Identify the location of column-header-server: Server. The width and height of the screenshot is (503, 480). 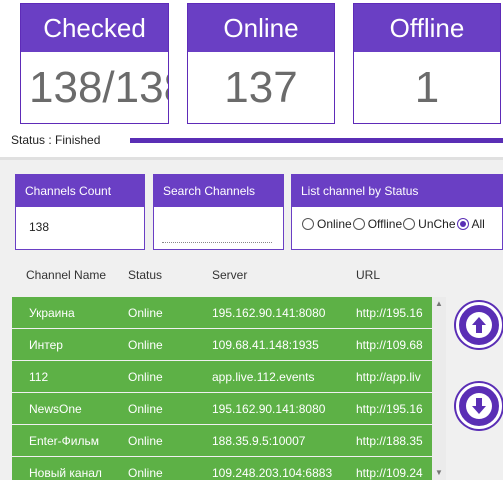
(229, 275).